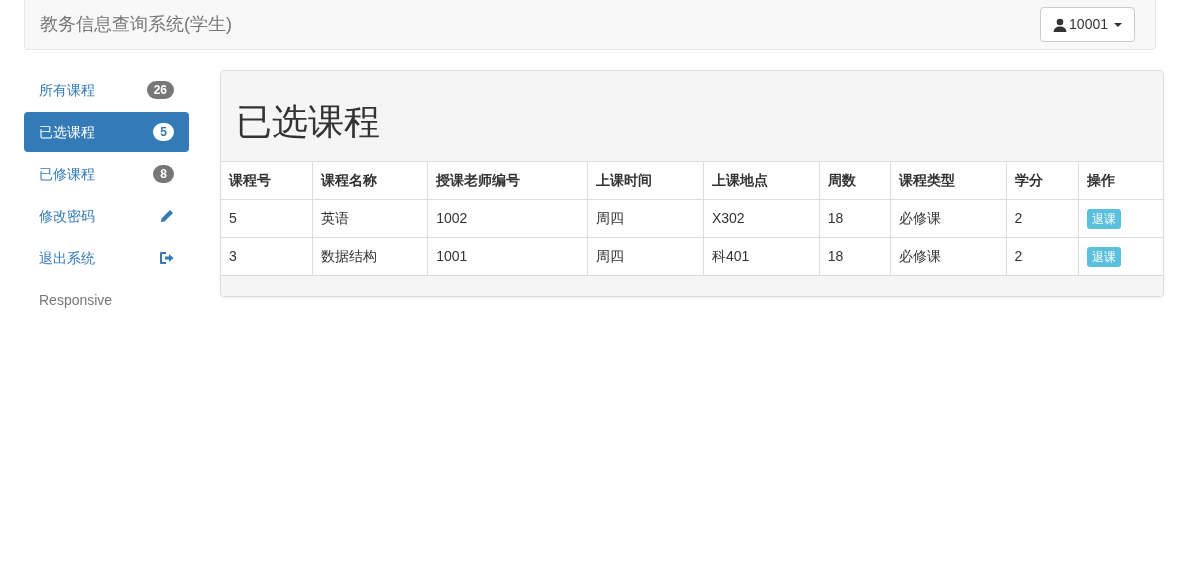  I want to click on count-badge: 5, so click(163, 132).